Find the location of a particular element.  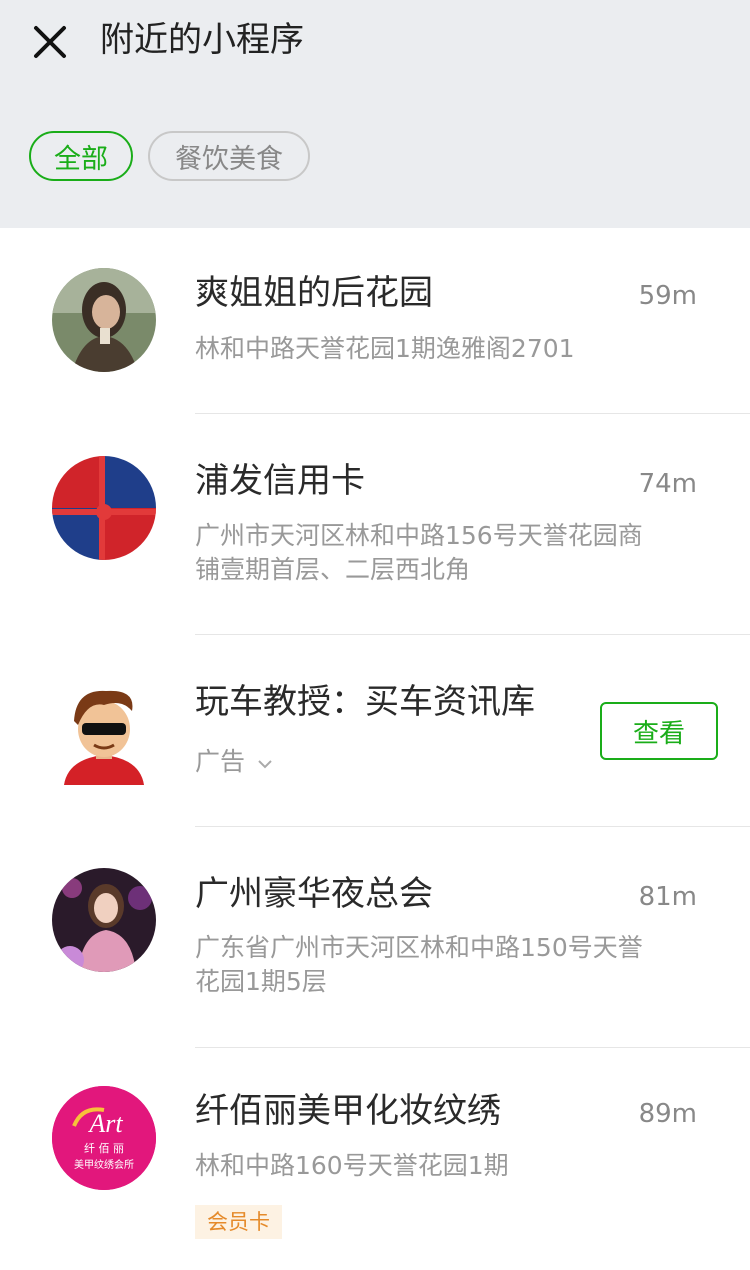

item-address-line1: 广州市天河区林和中路156号天誉花园商 is located at coordinates (419, 535).